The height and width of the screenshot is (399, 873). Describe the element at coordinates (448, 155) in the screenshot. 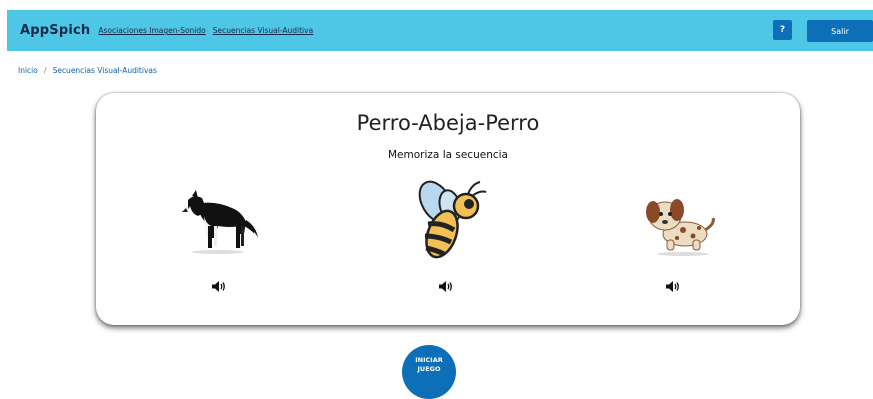

I see `sequence-instruction: Memoriza la secuencia` at that location.